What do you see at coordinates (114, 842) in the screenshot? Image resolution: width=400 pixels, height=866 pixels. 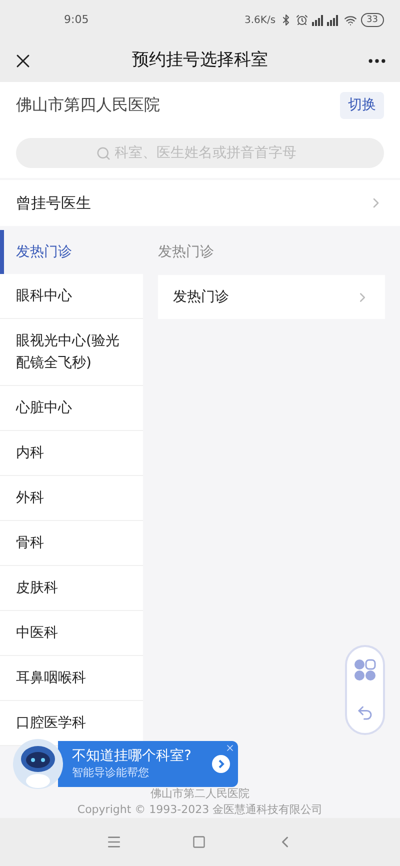 I see `menu-icon` at bounding box center [114, 842].